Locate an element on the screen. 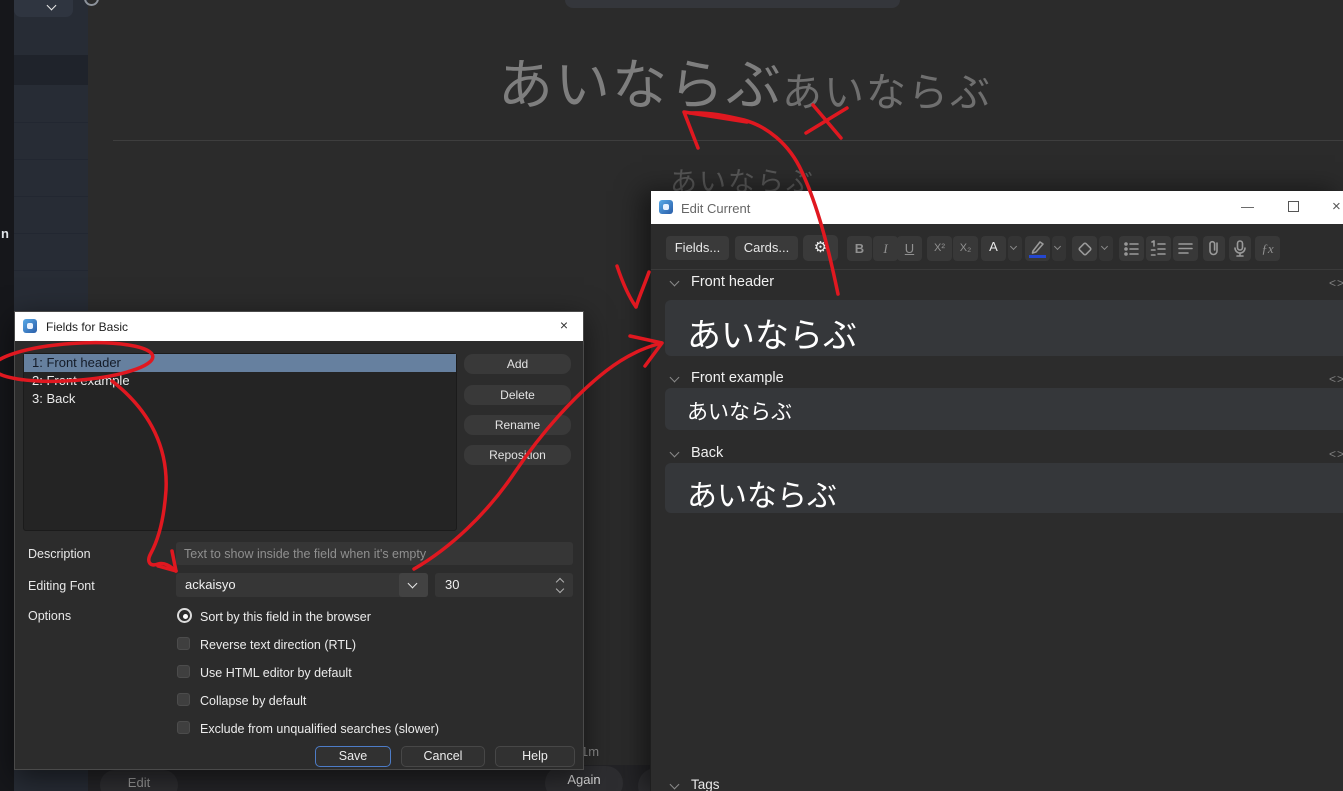 Image resolution: width=1343 pixels, height=791 pixels. field-editor-front-example: あいならぶ is located at coordinates (1004, 409).